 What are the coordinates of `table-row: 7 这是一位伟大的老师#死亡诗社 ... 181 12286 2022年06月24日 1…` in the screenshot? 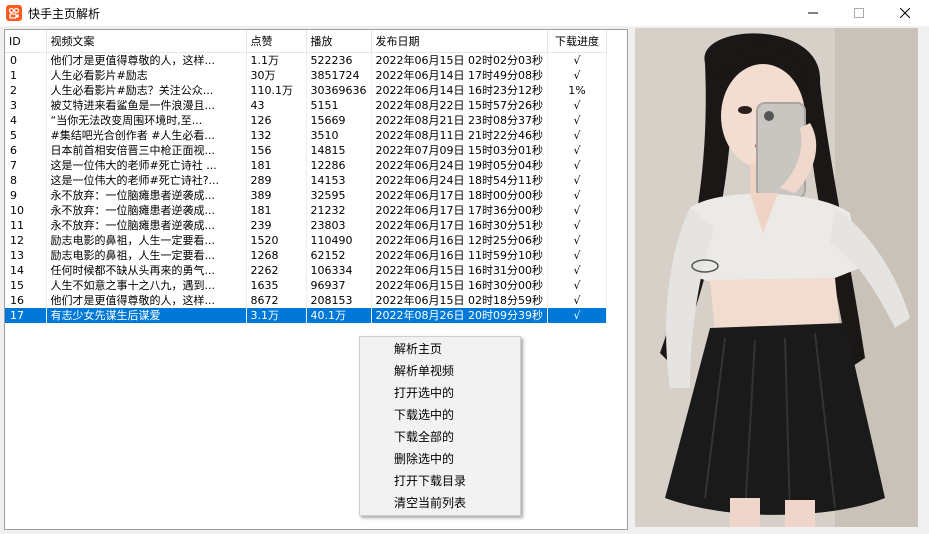 It's located at (306, 165).